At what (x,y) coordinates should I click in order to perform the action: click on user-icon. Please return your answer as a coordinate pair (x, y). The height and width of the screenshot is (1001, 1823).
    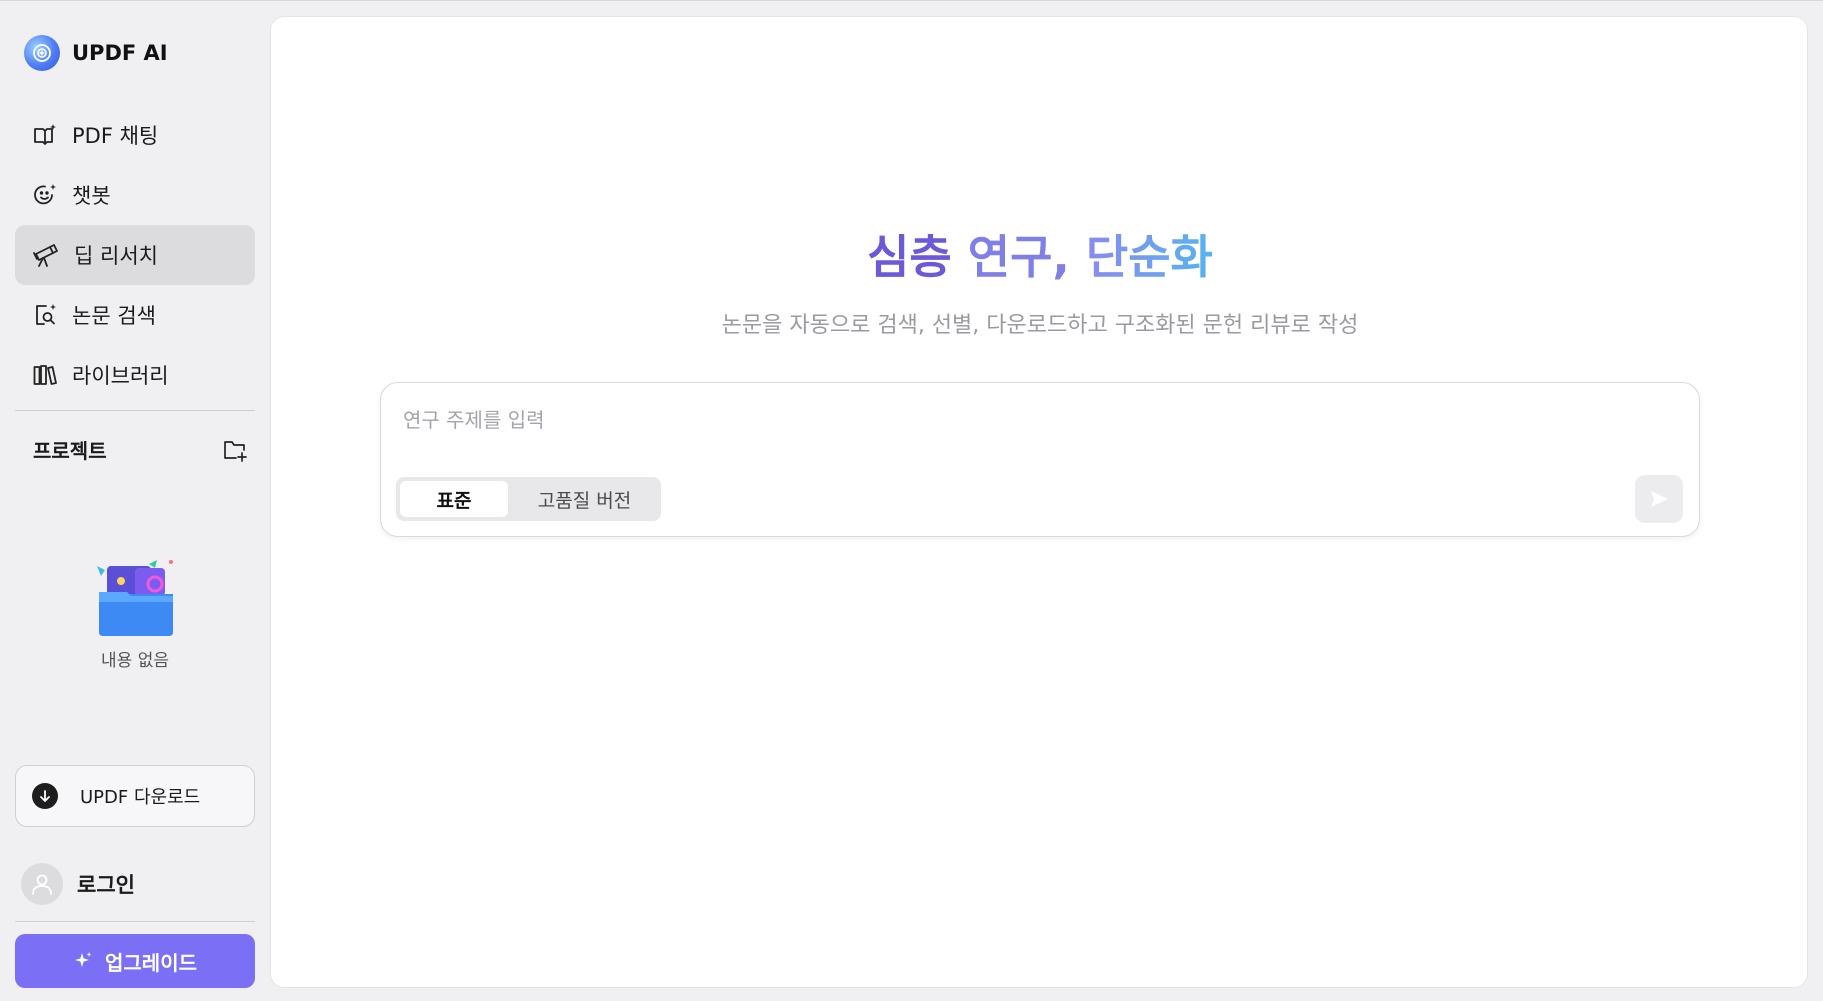
    Looking at the image, I should click on (42, 884).